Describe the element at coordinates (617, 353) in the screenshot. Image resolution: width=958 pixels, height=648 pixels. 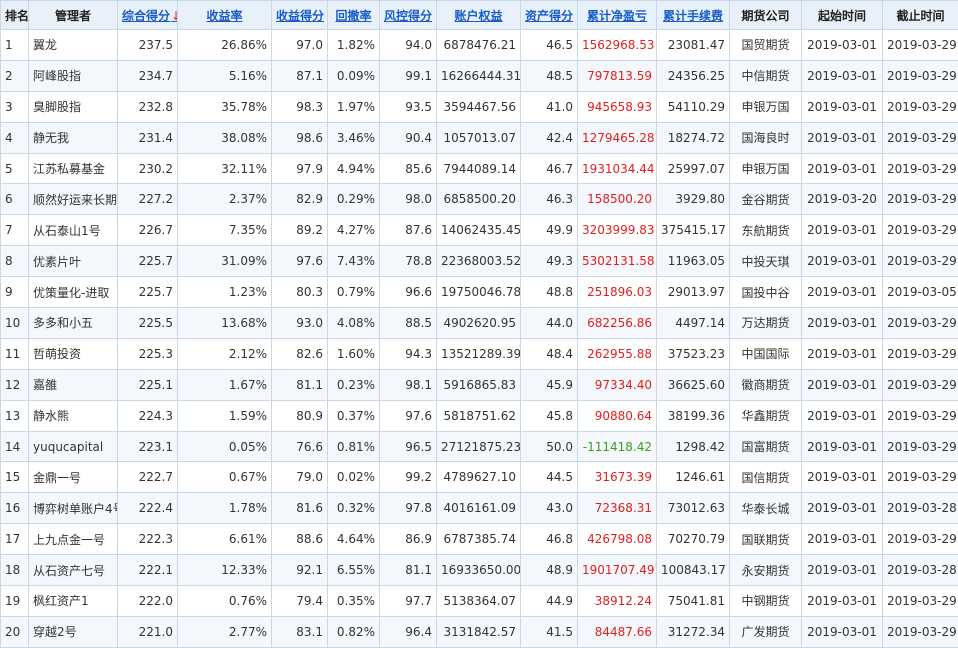
I see `cell-net-pl: 262955.88` at that location.